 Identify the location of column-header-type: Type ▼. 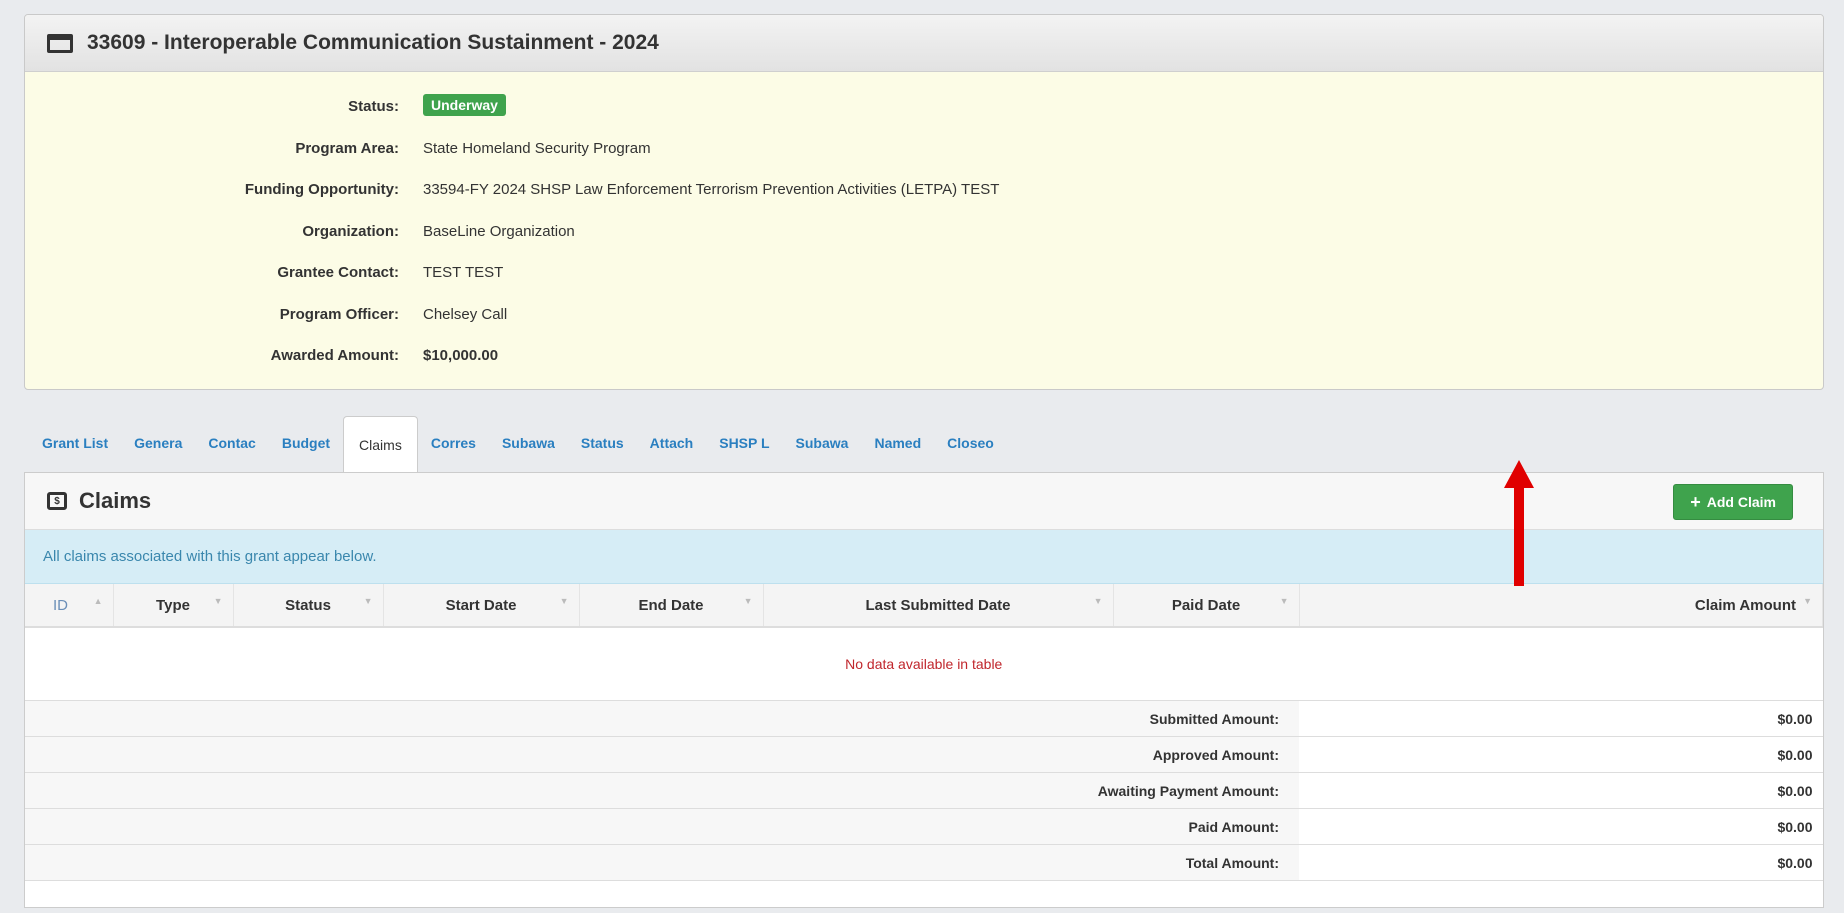
(173, 606).